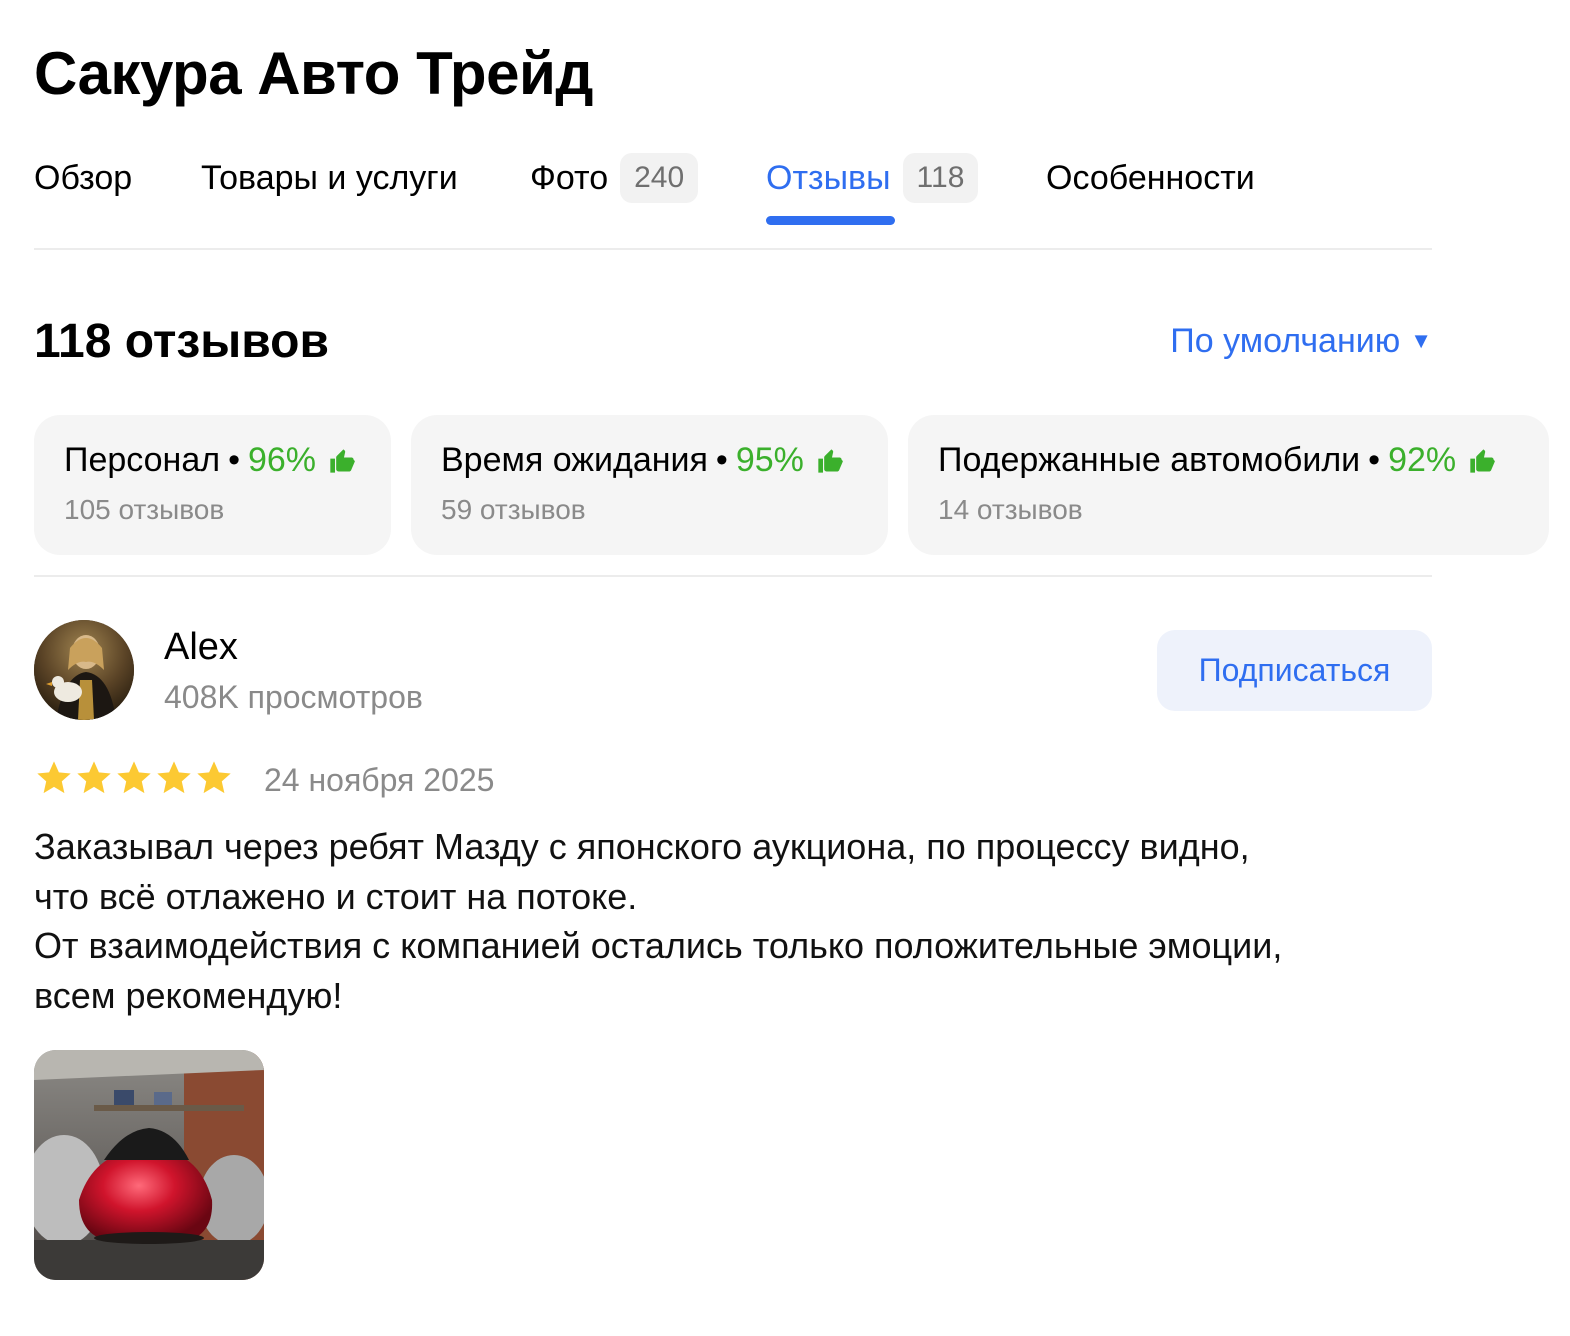 This screenshot has width=1570, height=1336. What do you see at coordinates (769, 460) in the screenshot?
I see `aspect-percent: 95%` at bounding box center [769, 460].